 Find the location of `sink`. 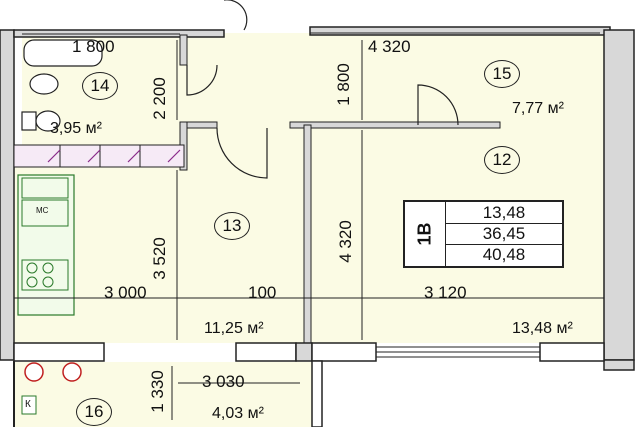

sink is located at coordinates (44, 84).